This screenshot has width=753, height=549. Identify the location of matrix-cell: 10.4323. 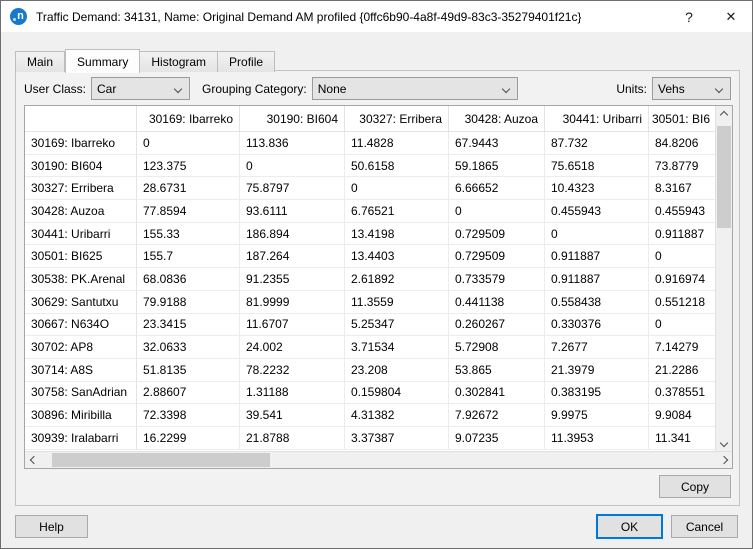
(597, 189).